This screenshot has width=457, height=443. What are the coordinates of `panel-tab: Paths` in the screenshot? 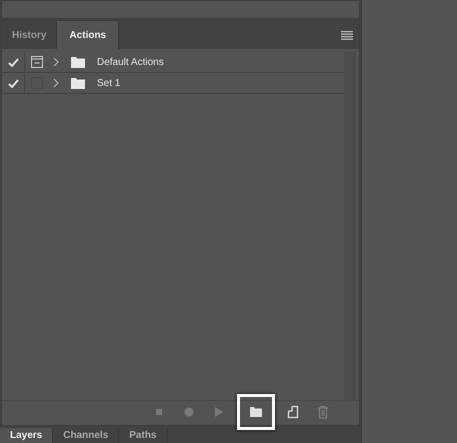 It's located at (143, 435).